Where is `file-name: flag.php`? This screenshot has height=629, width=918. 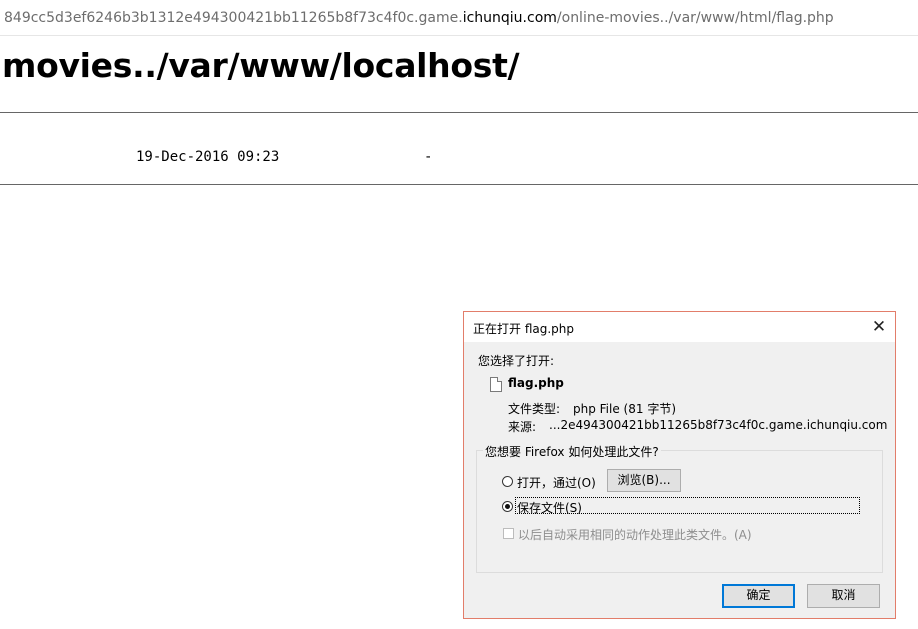 file-name: flag.php is located at coordinates (536, 383).